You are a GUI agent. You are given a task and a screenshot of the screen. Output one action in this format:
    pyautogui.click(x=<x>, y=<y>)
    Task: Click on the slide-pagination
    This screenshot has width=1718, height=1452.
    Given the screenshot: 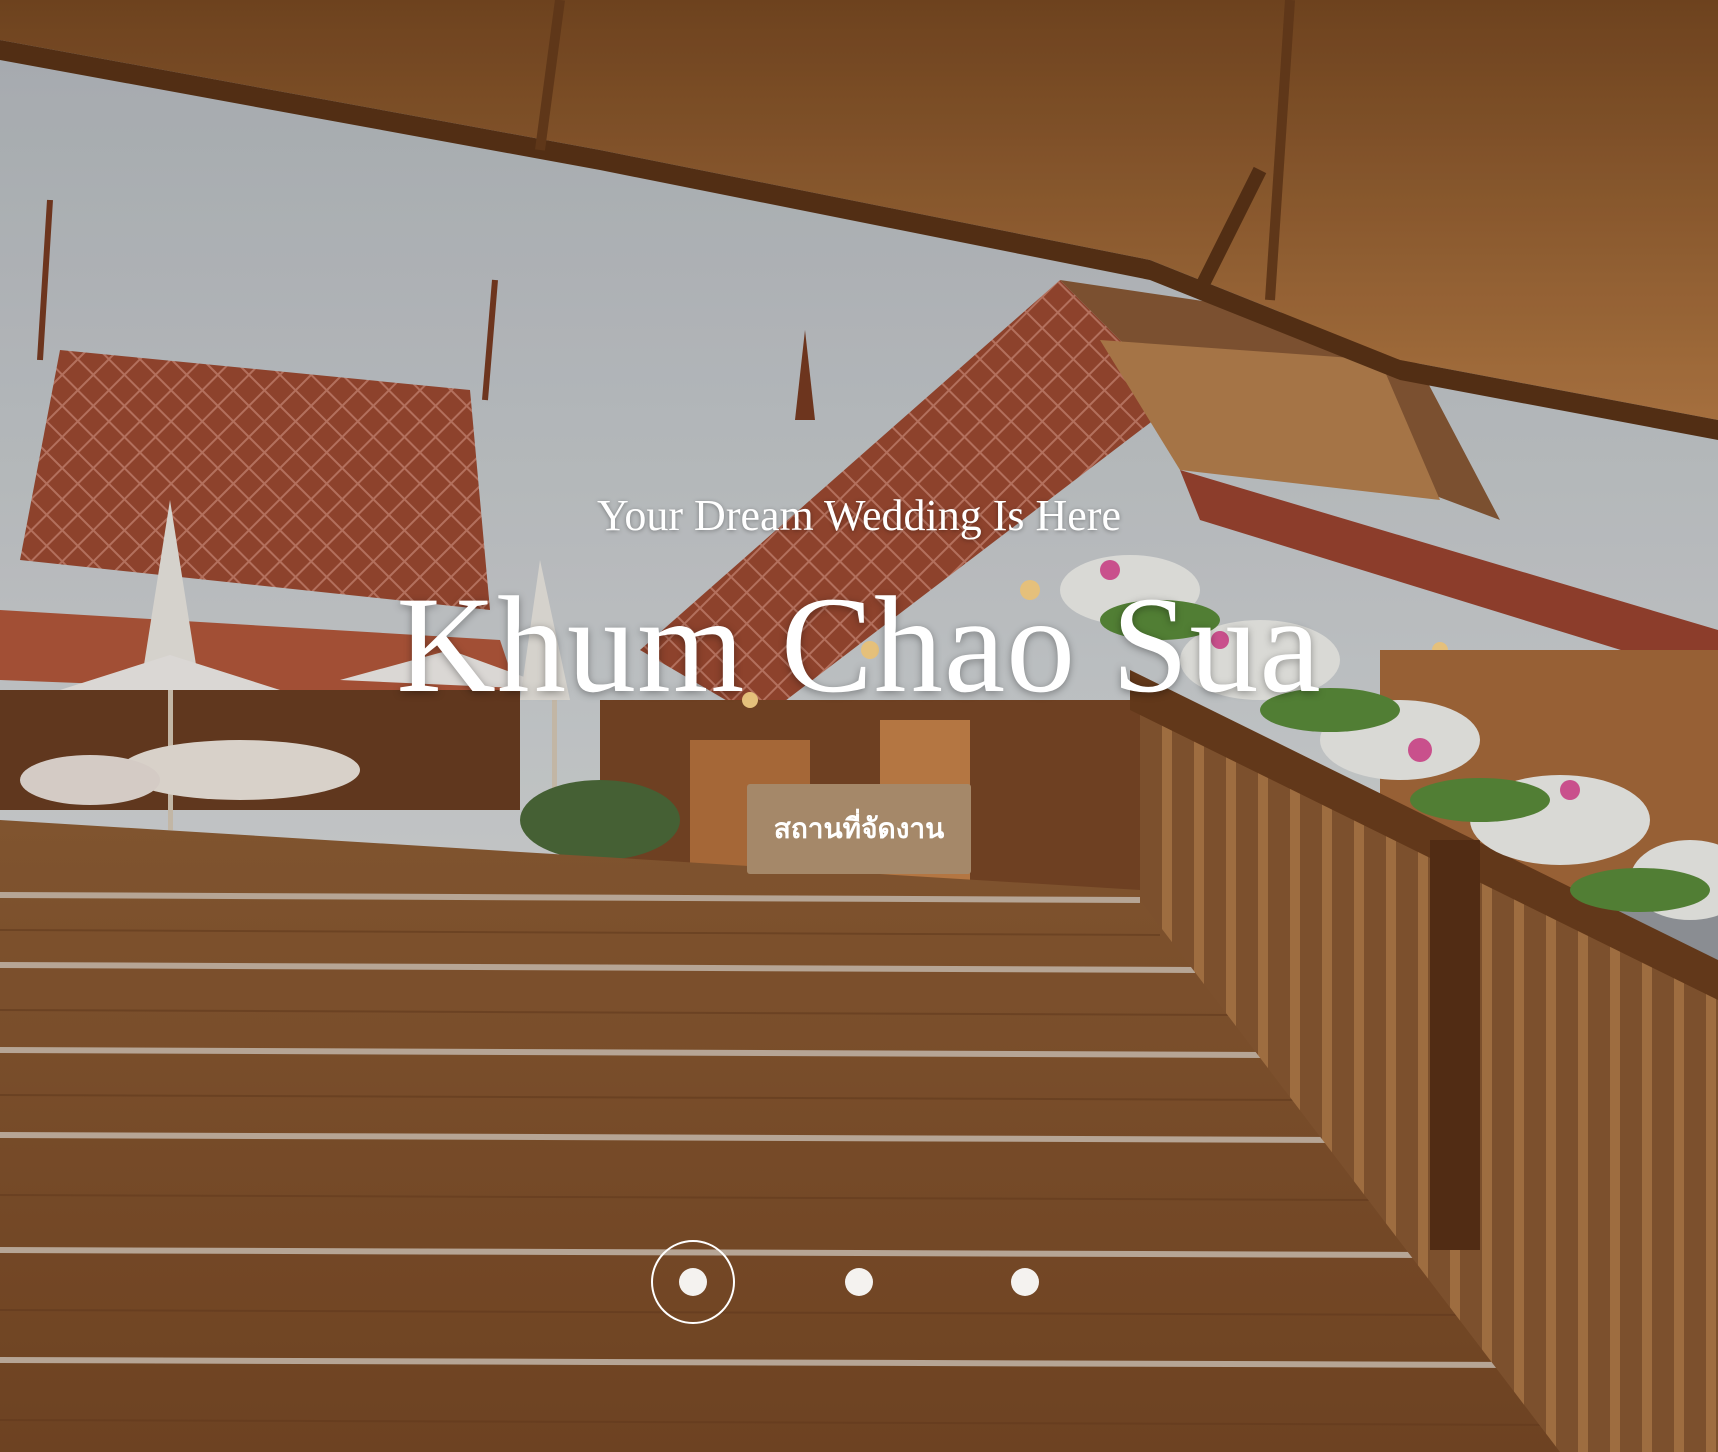 What is the action you would take?
    pyautogui.click(x=859, y=1282)
    